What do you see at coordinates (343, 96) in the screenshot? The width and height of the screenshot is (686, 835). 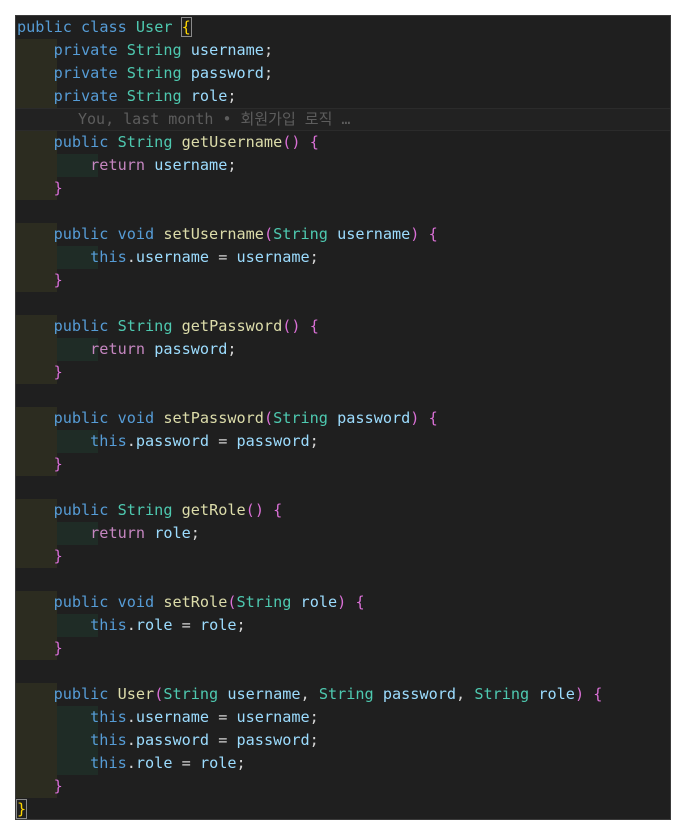 I see `code-line: private String role;` at bounding box center [343, 96].